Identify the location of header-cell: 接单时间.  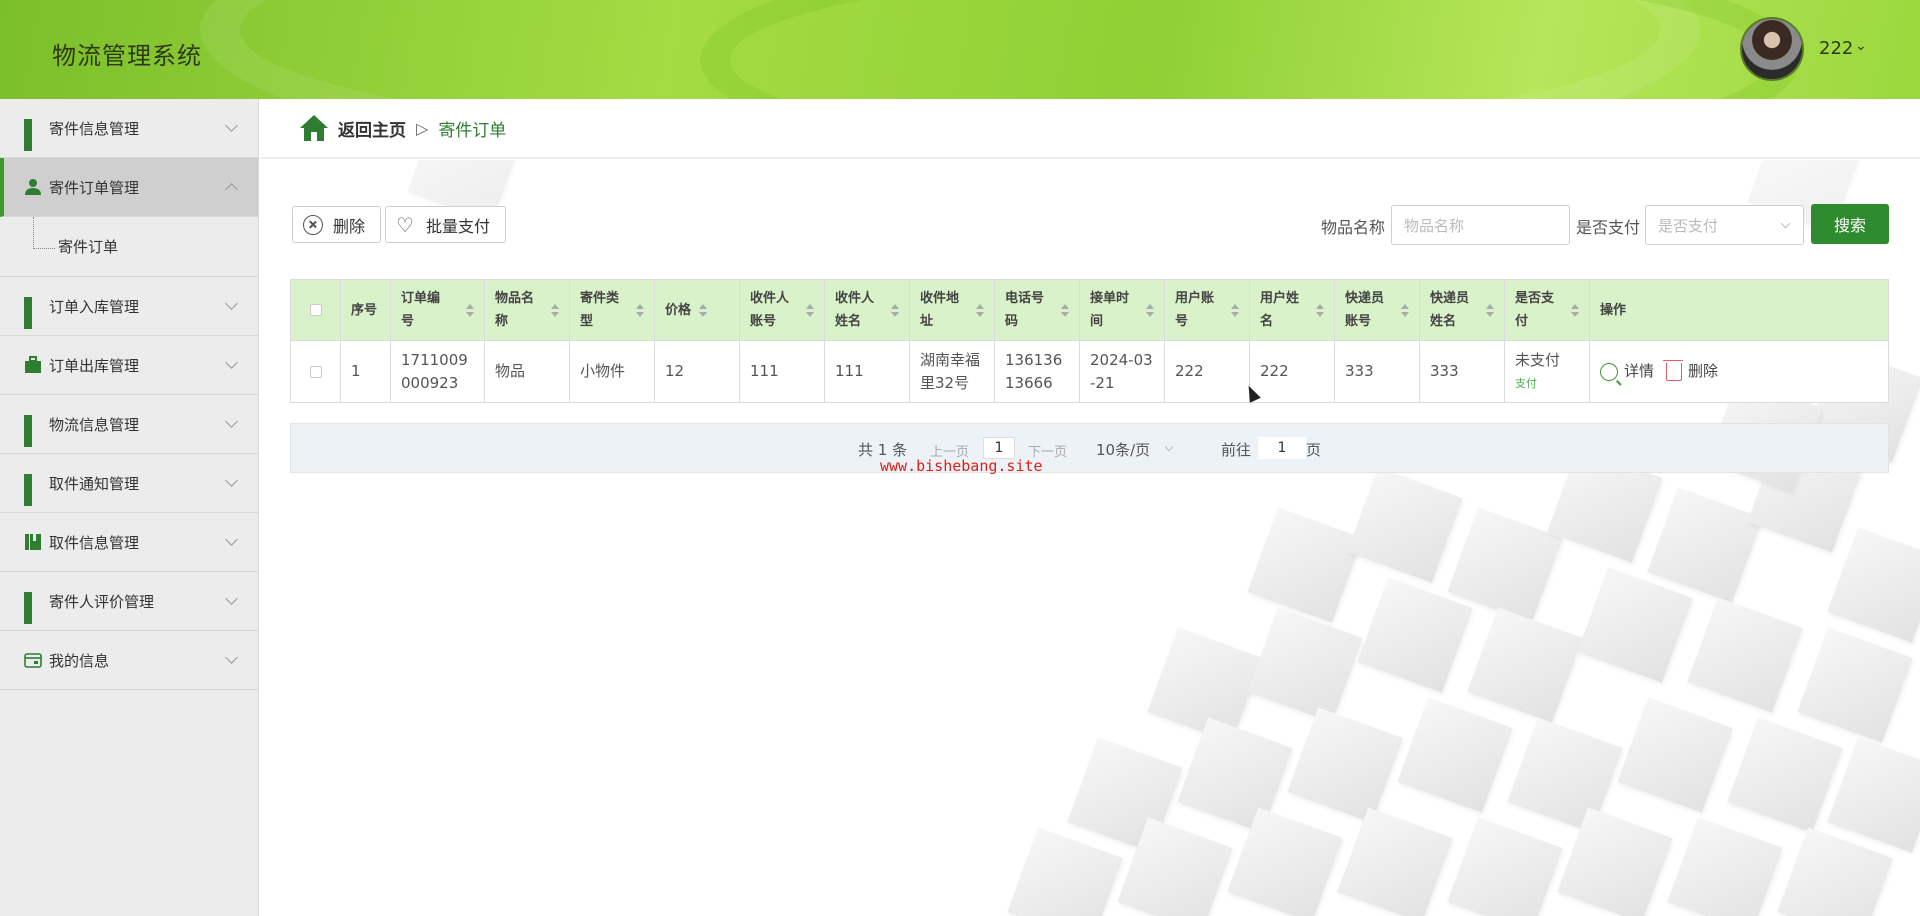
(1122, 310).